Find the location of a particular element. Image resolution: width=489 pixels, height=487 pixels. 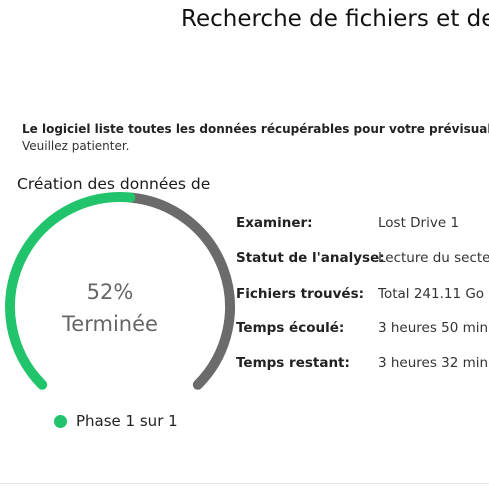

info-label-files-found: Fichiers trouvés: is located at coordinates (300, 294).